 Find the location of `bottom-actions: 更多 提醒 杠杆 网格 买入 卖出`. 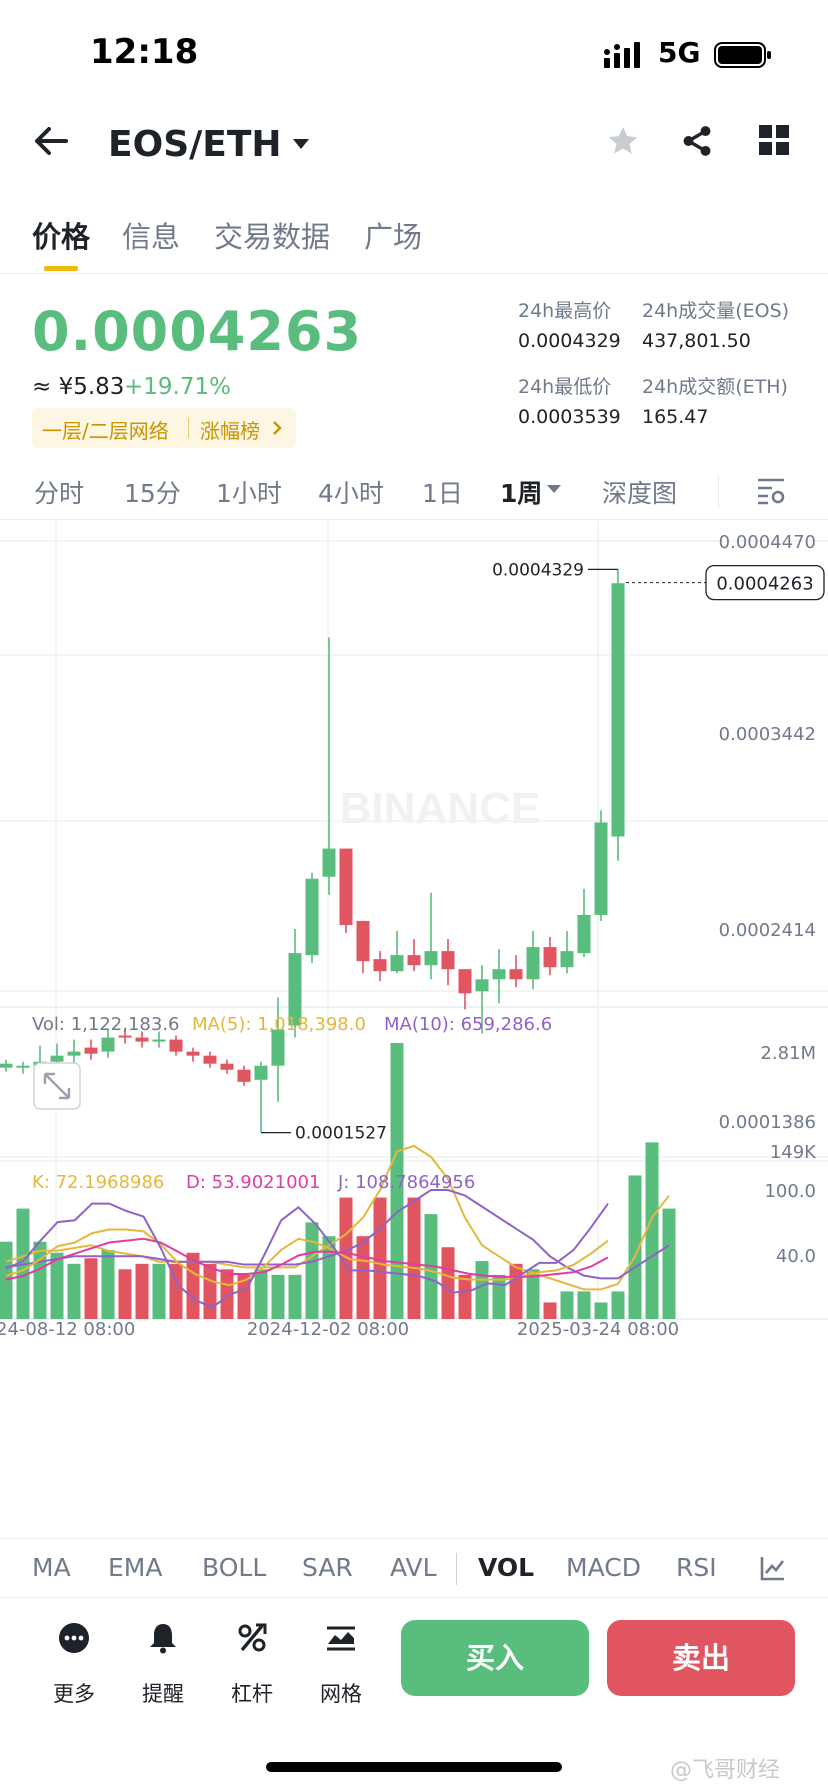

bottom-actions: 更多 提醒 杠杆 网格 买入 卖出 is located at coordinates (414, 1675).